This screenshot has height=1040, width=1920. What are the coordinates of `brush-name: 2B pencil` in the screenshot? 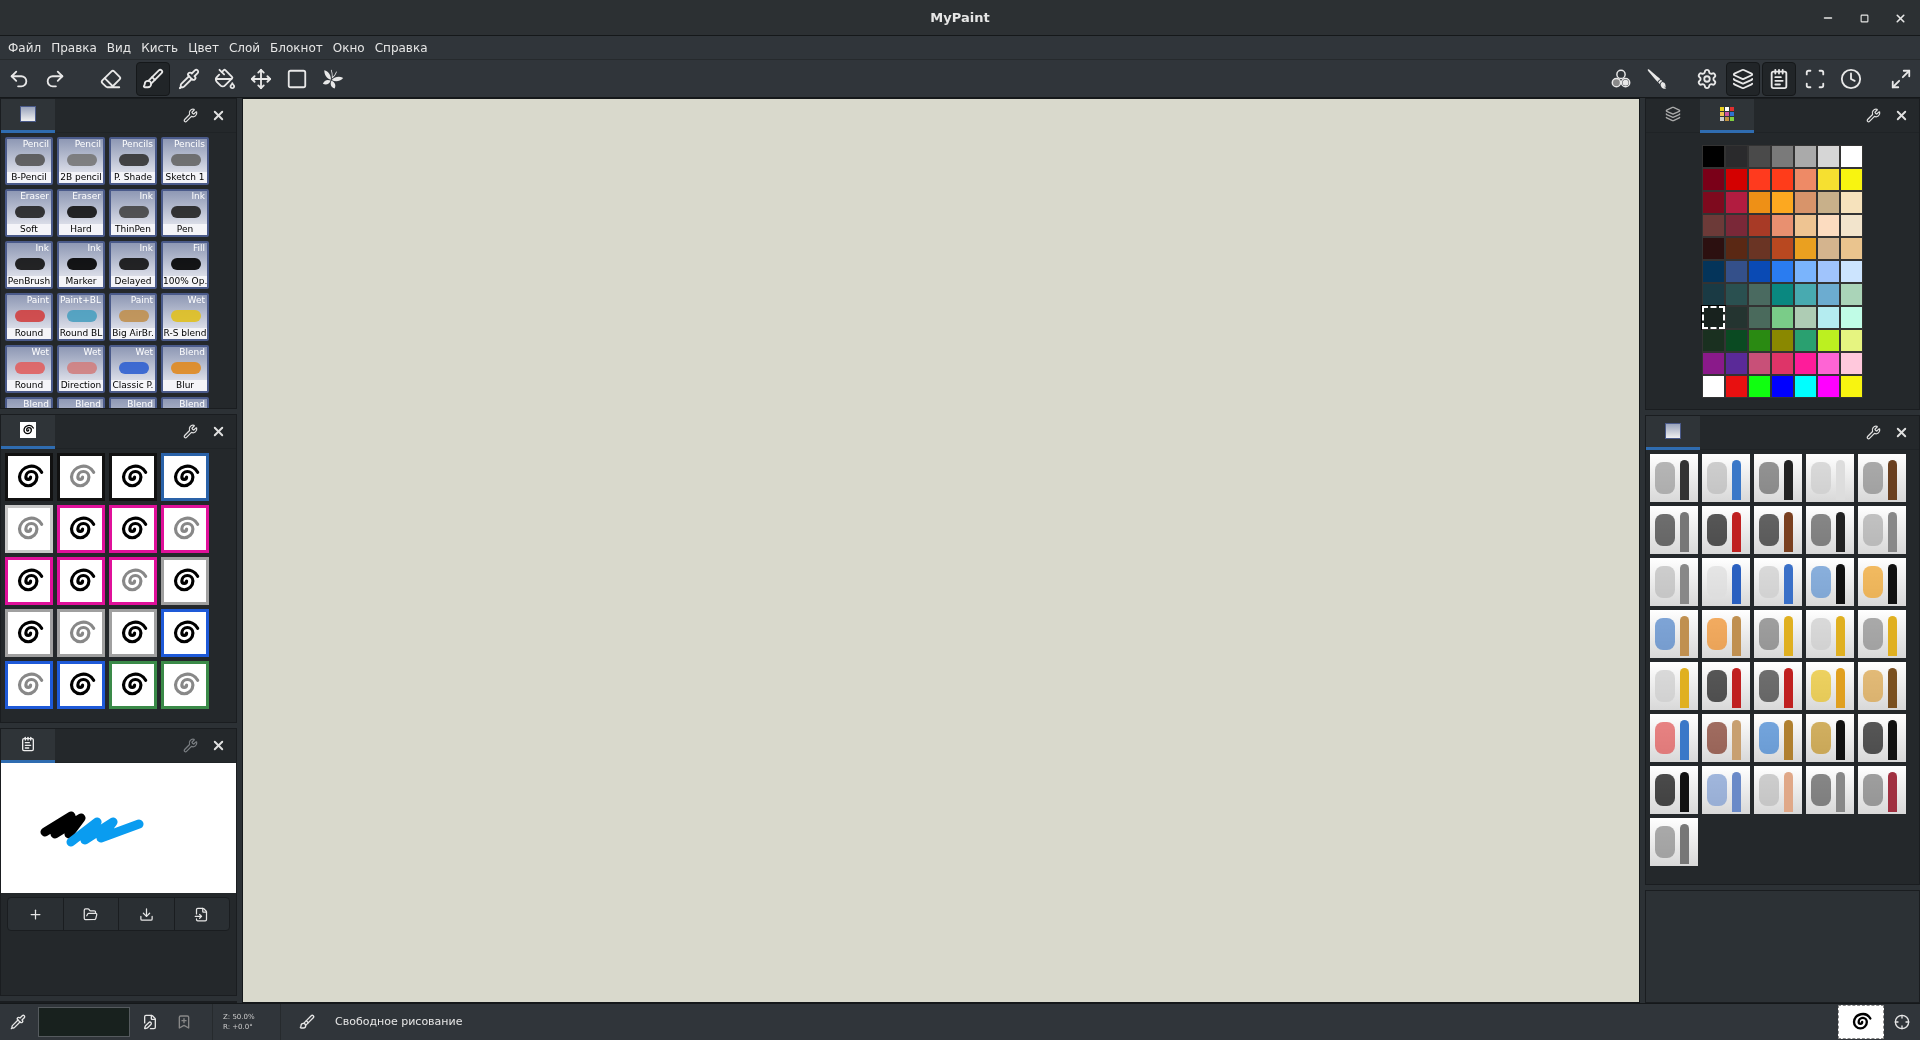 It's located at (81, 177).